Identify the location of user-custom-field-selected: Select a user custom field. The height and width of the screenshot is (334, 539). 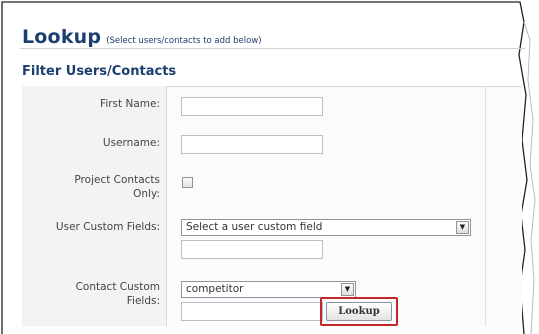
(254, 227).